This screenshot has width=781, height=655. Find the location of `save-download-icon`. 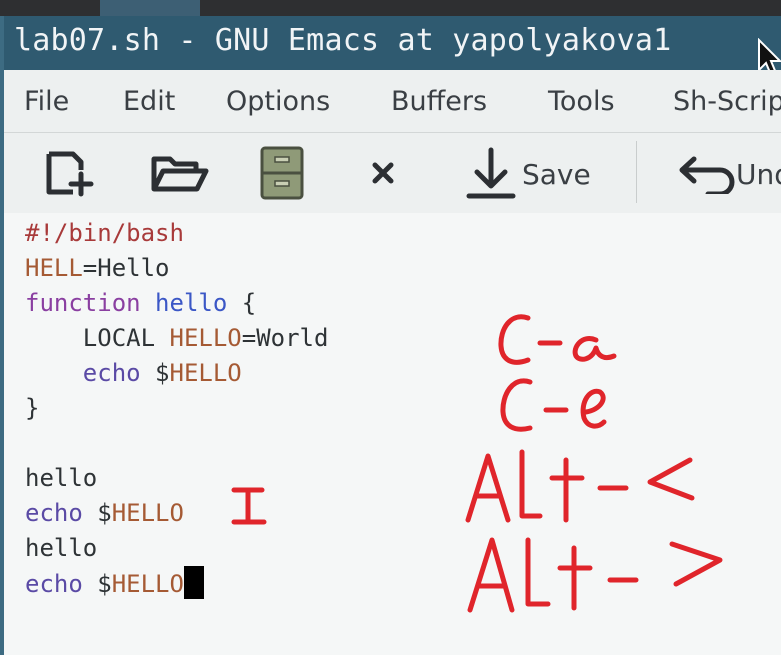

save-download-icon is located at coordinates (491, 173).